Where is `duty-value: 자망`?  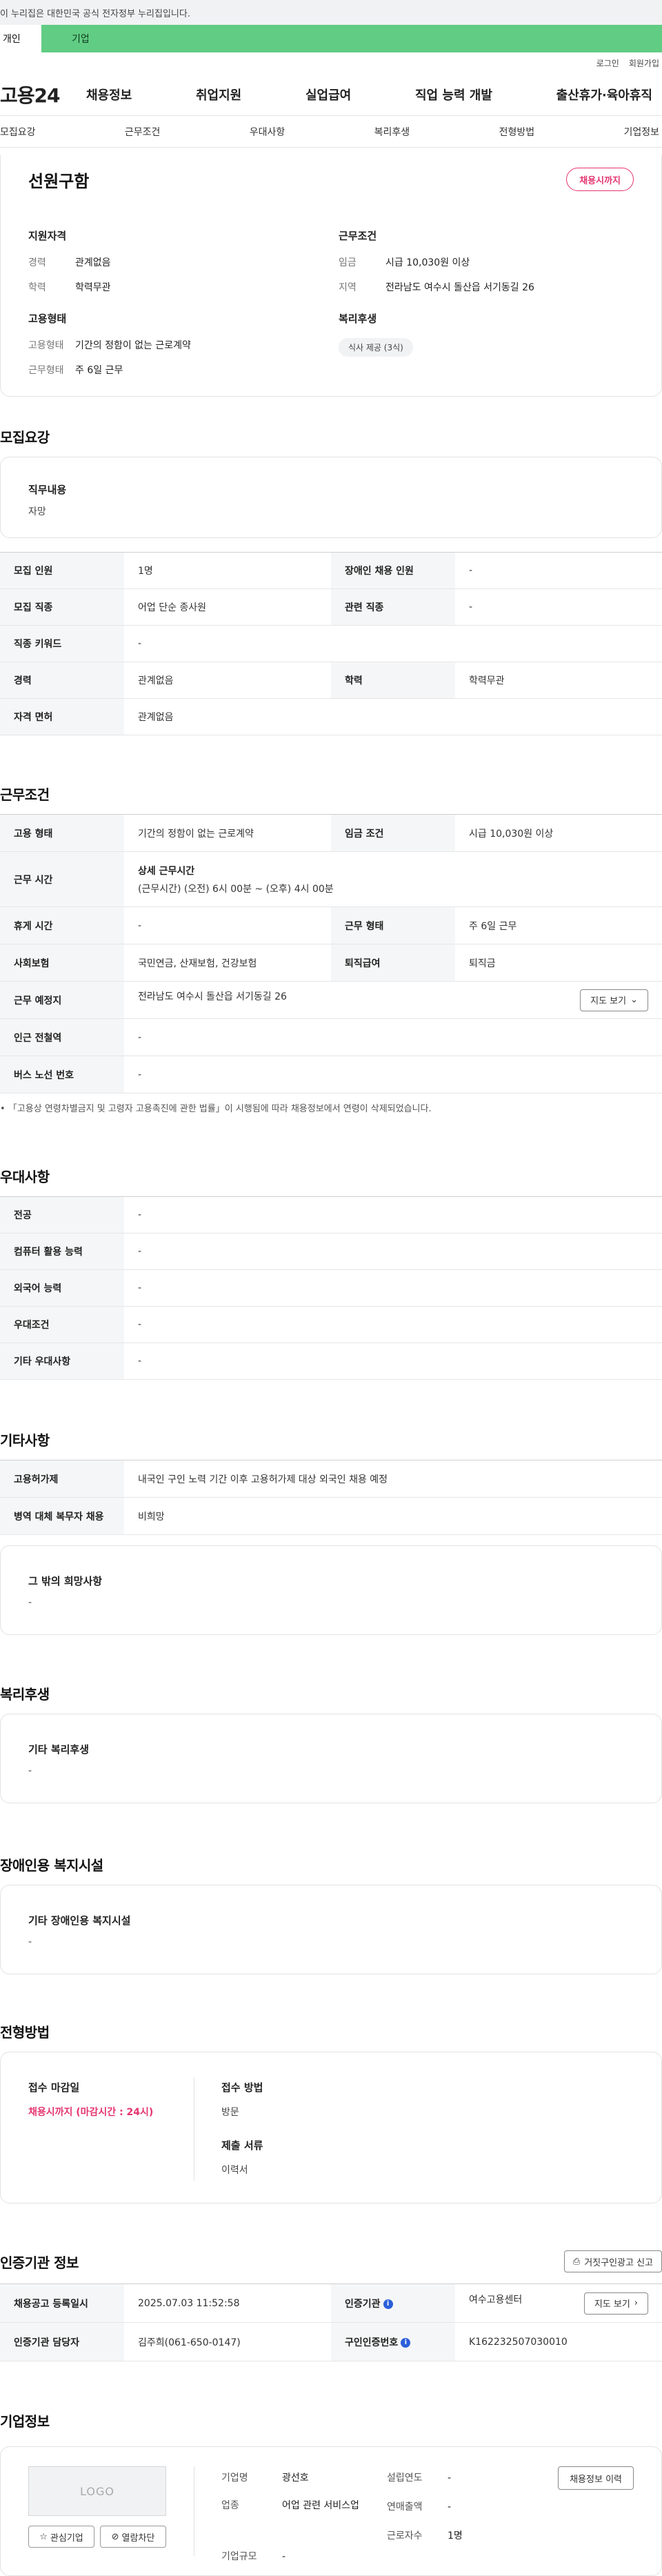 duty-value: 자망 is located at coordinates (37, 511).